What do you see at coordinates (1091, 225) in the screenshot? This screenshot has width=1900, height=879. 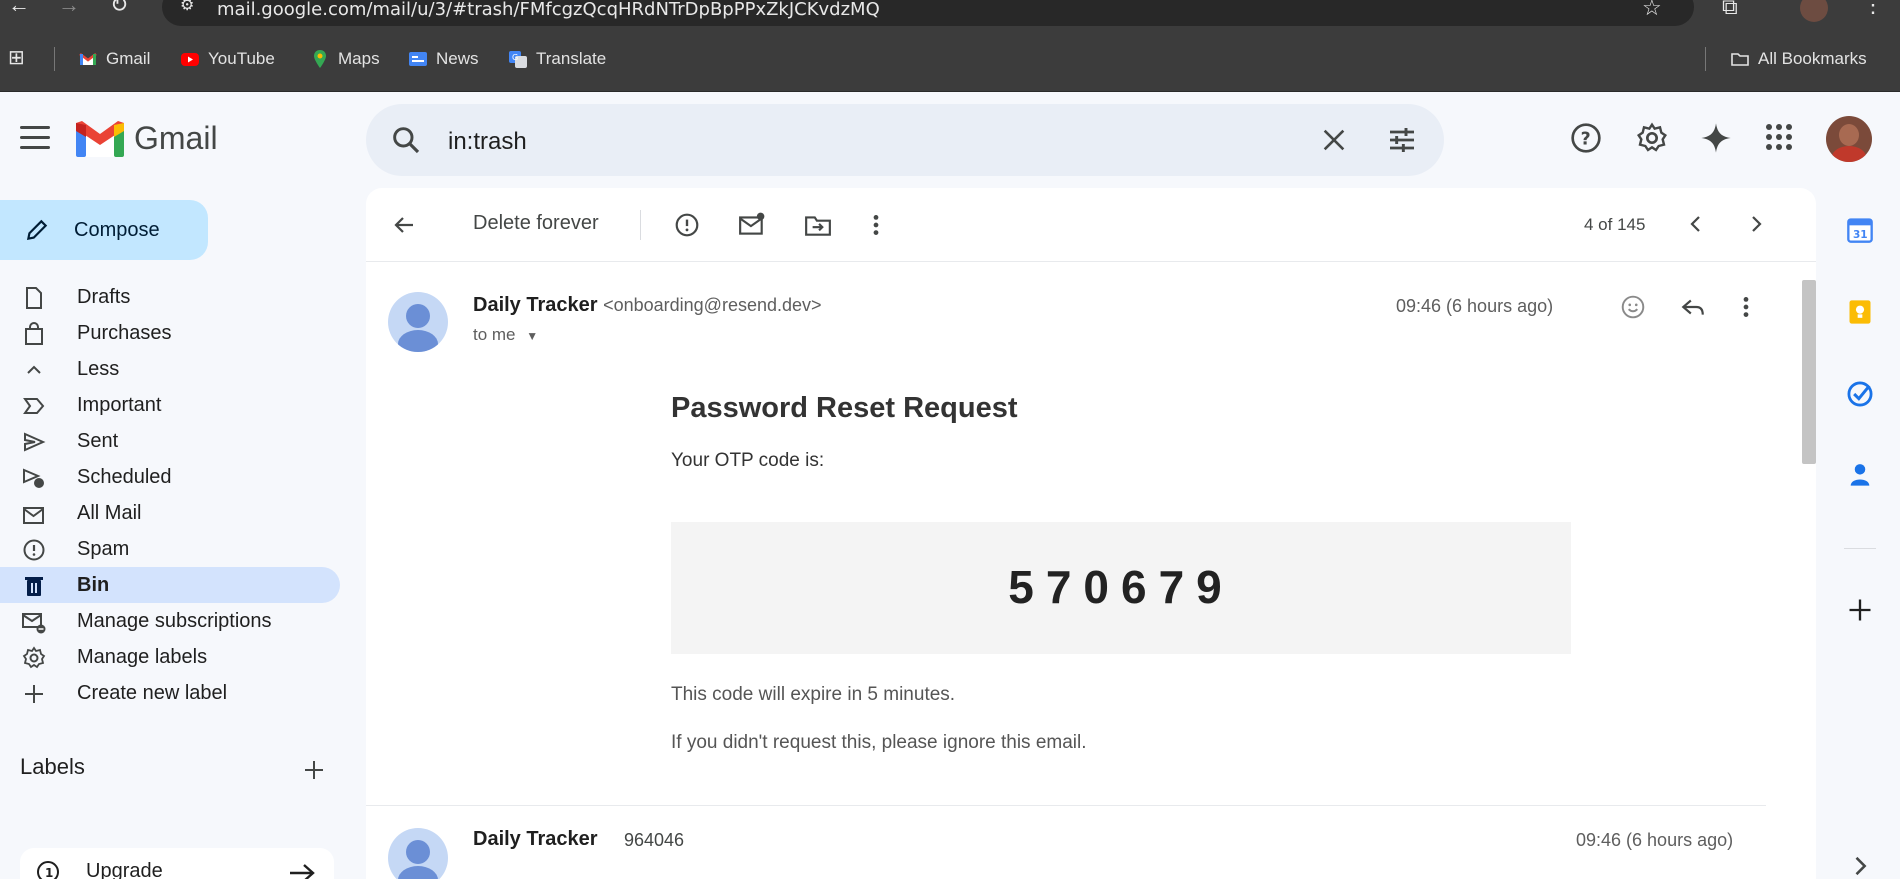 I see `email-toolbar: Delete forever 4 of 145` at bounding box center [1091, 225].